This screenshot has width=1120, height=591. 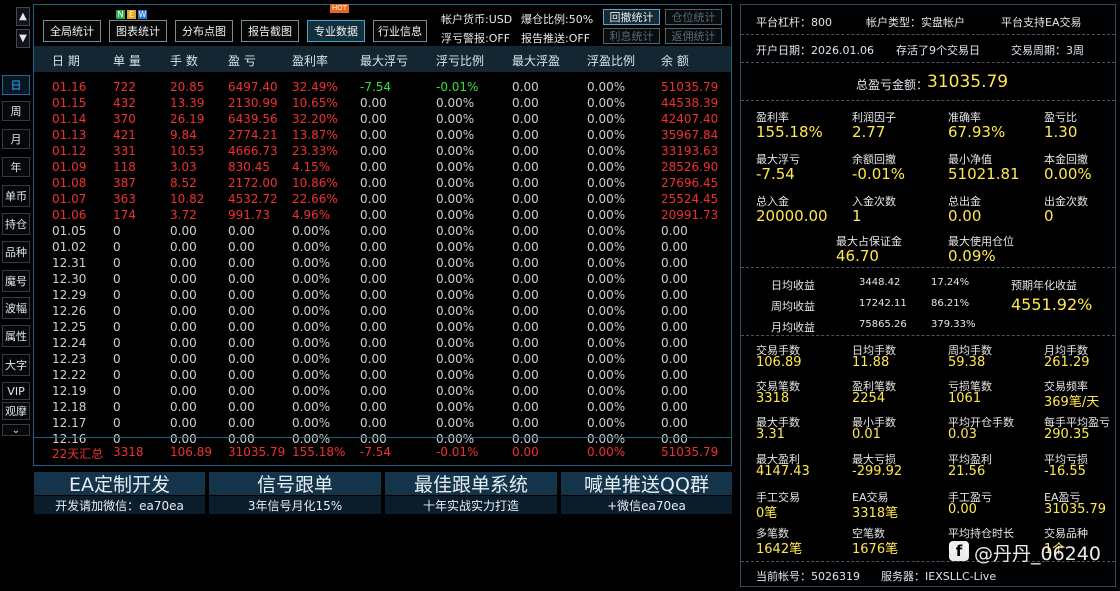 What do you see at coordinates (23, 16) in the screenshot?
I see `scroll-up-icon: ▲` at bounding box center [23, 16].